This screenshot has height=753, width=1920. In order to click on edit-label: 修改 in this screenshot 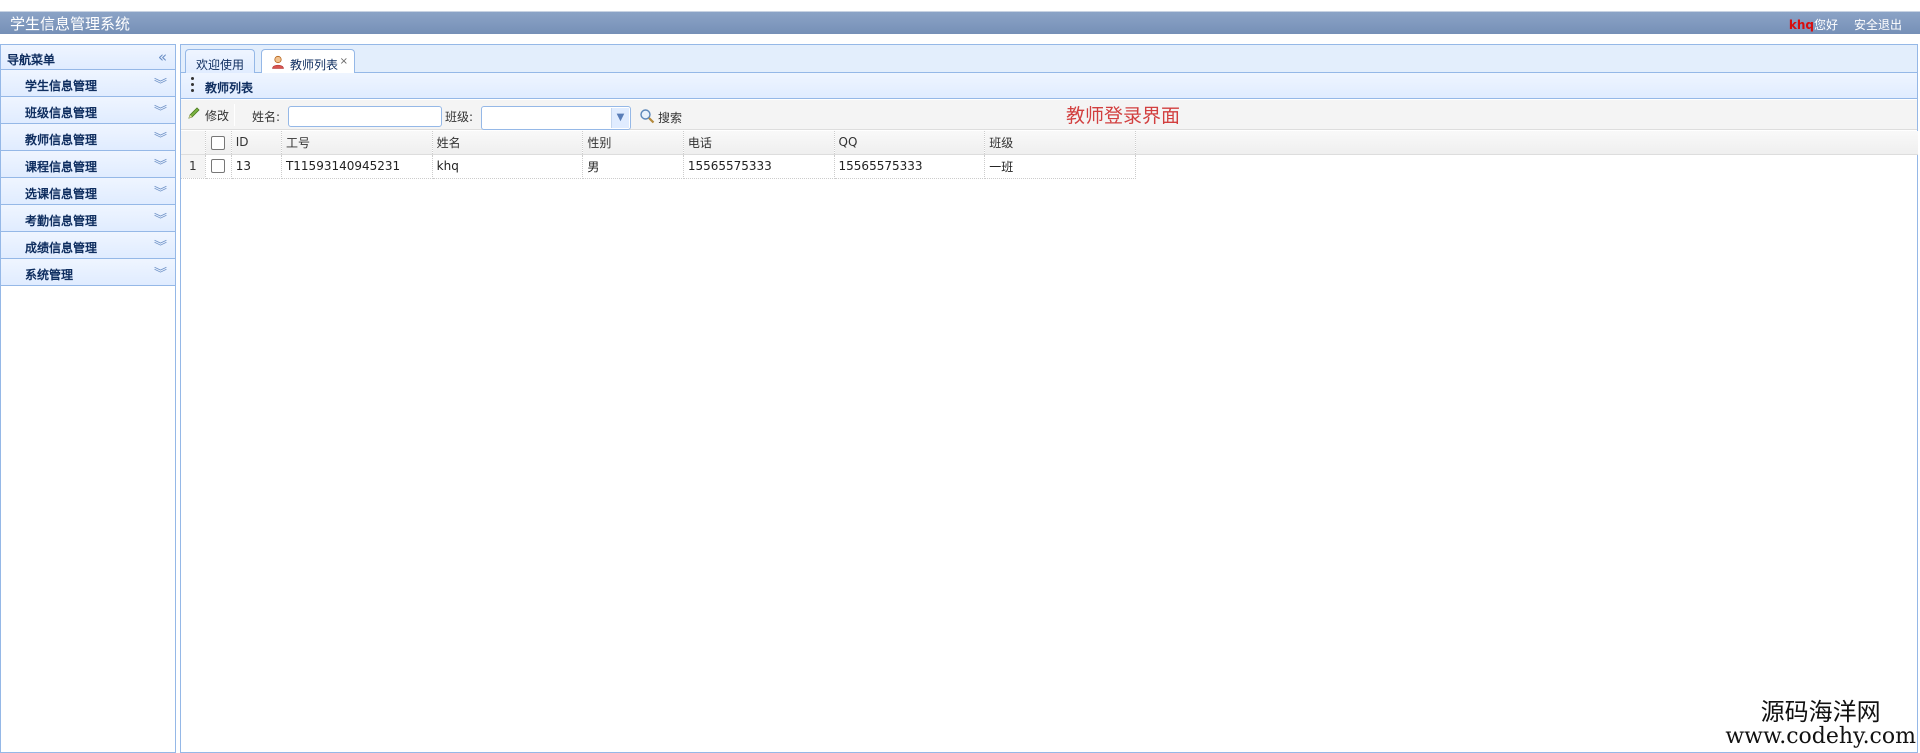, I will do `click(217, 116)`.